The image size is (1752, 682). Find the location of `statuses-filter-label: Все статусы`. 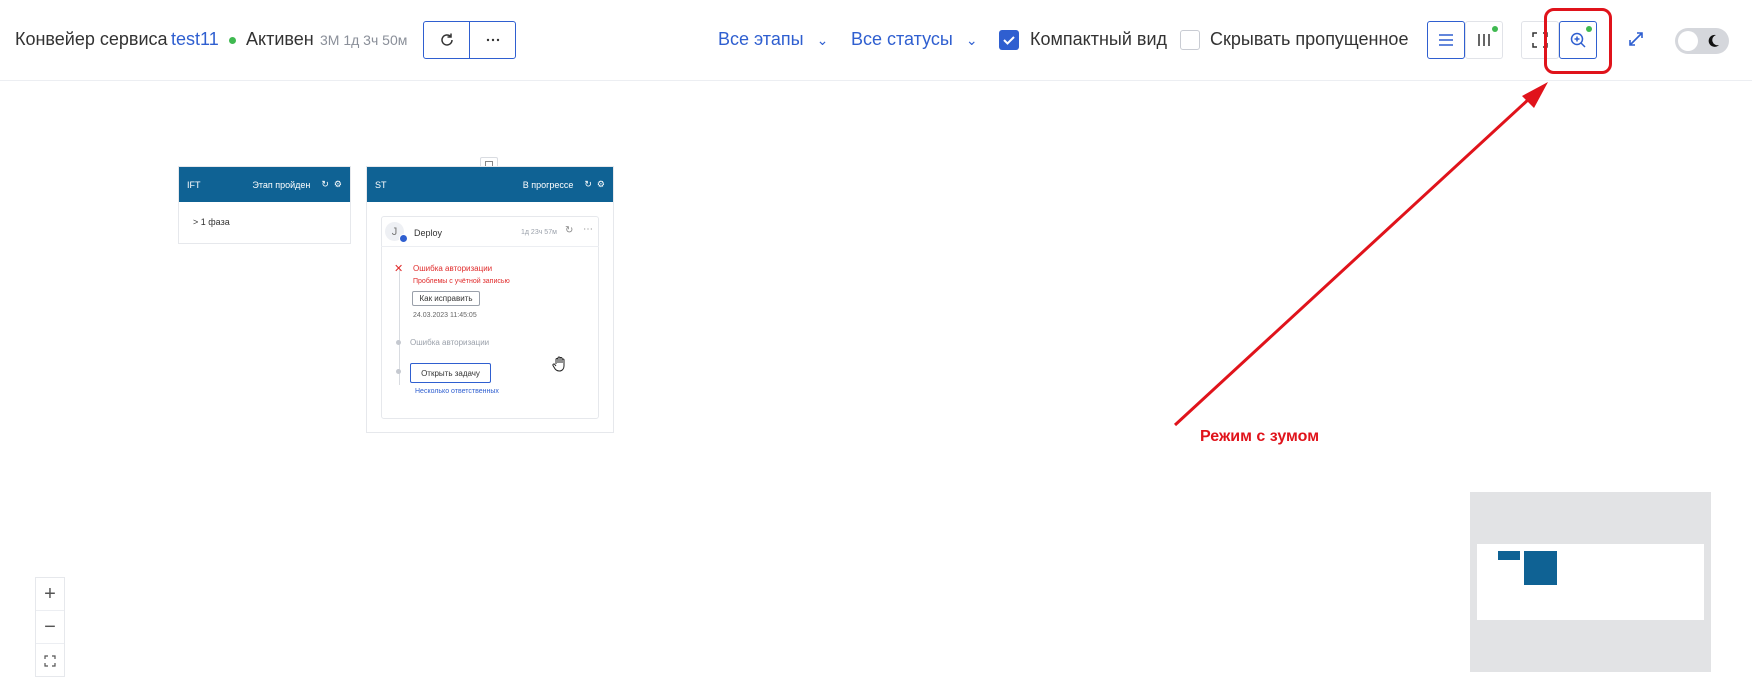

statuses-filter-label: Все статусы is located at coordinates (902, 39).